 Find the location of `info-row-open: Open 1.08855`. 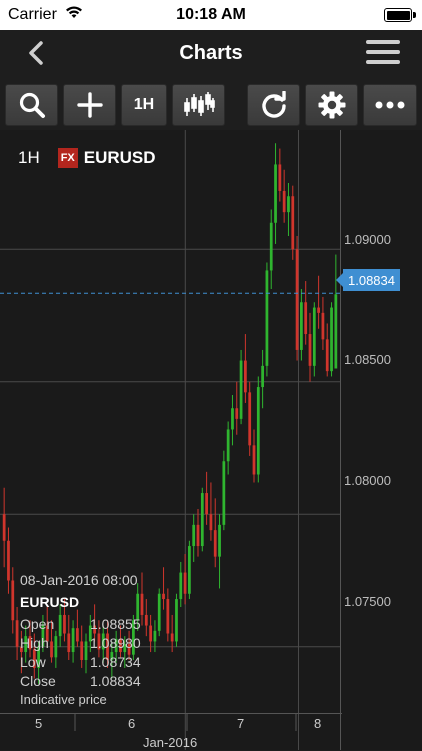

info-row-open: Open 1.08855 is located at coordinates (80, 625).